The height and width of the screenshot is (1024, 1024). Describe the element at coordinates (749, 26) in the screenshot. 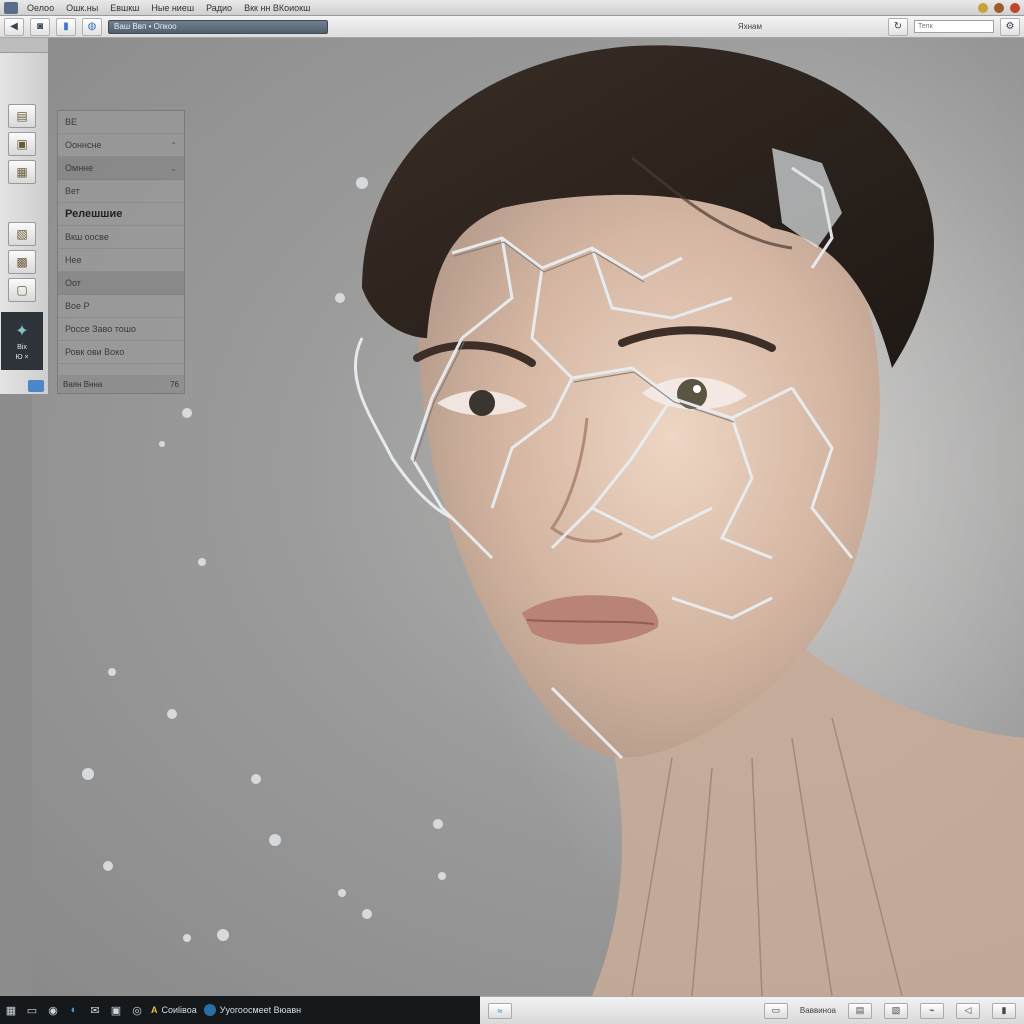

I see `document-title: Яхнам` at that location.